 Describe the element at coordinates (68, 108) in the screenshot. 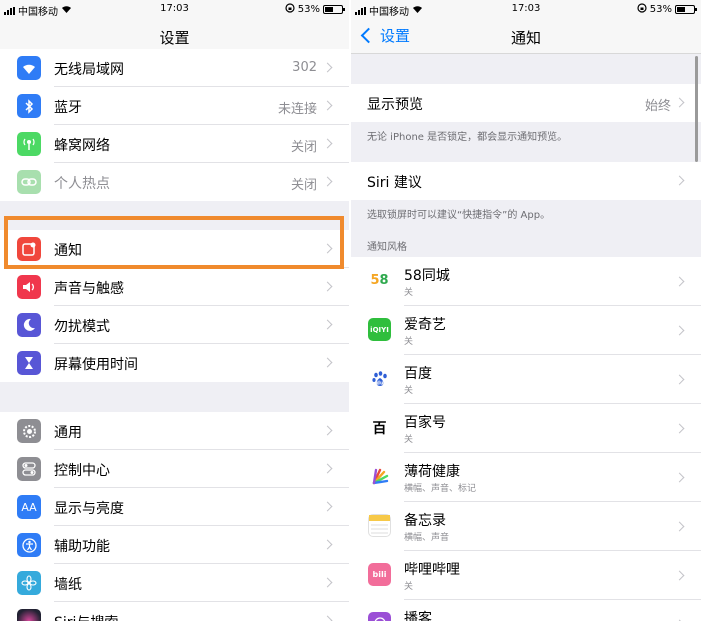

I see `row-label: 蓝牙` at that location.